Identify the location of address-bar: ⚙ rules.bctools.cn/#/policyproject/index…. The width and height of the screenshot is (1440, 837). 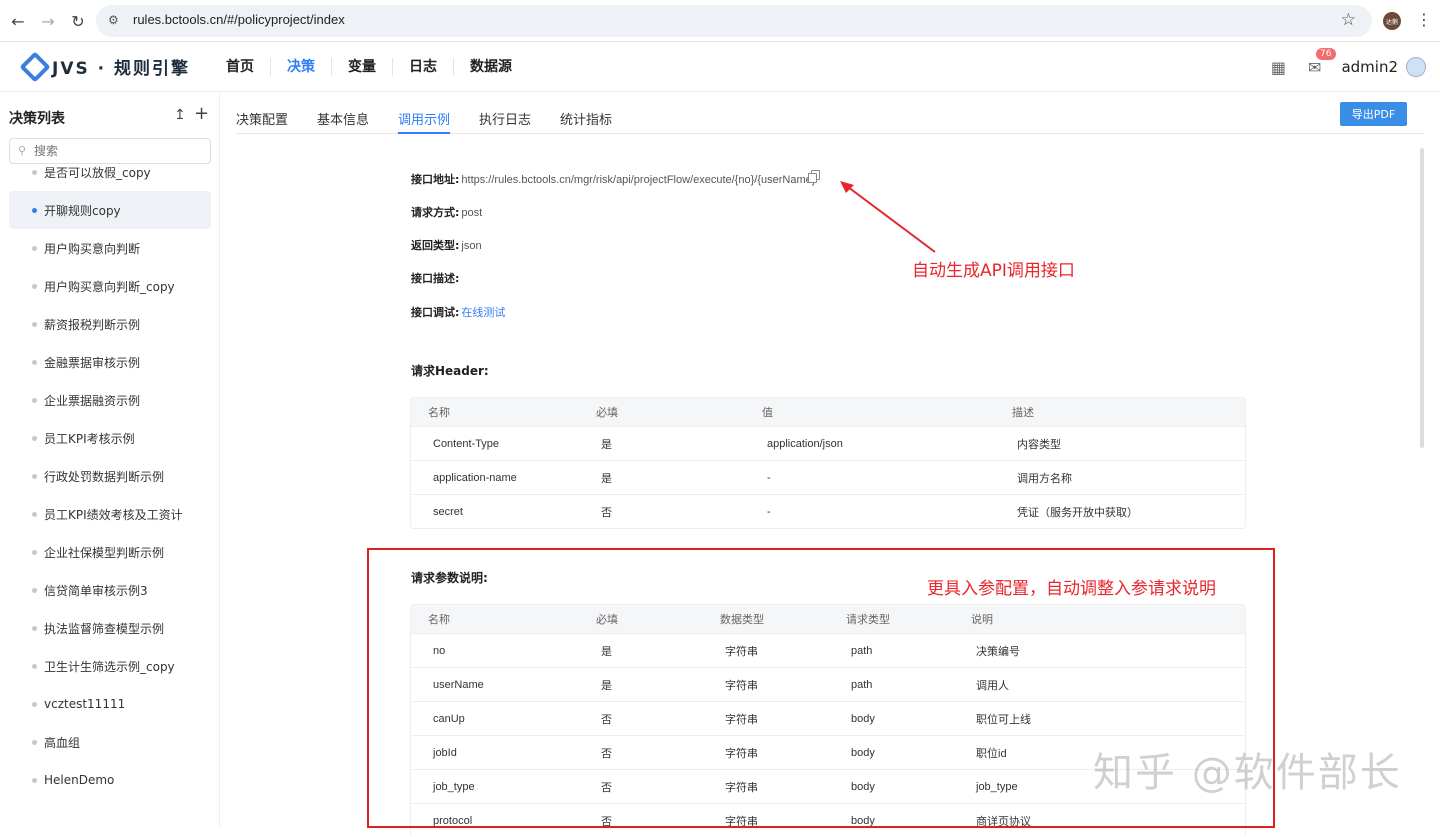
(734, 21).